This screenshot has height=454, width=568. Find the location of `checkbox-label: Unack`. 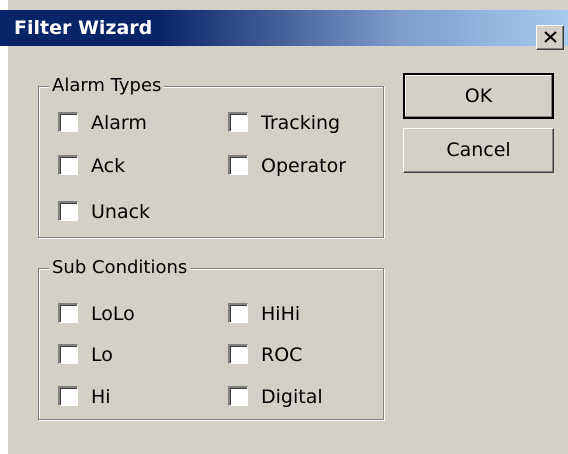

checkbox-label: Unack is located at coordinates (121, 212).